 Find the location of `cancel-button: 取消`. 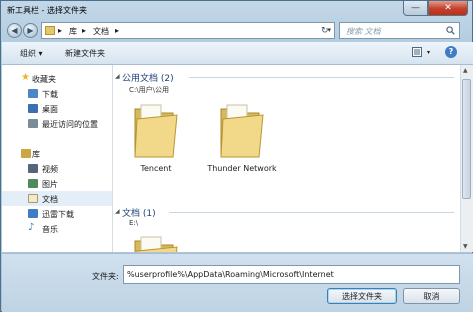

cancel-button: 取消 is located at coordinates (431, 296).